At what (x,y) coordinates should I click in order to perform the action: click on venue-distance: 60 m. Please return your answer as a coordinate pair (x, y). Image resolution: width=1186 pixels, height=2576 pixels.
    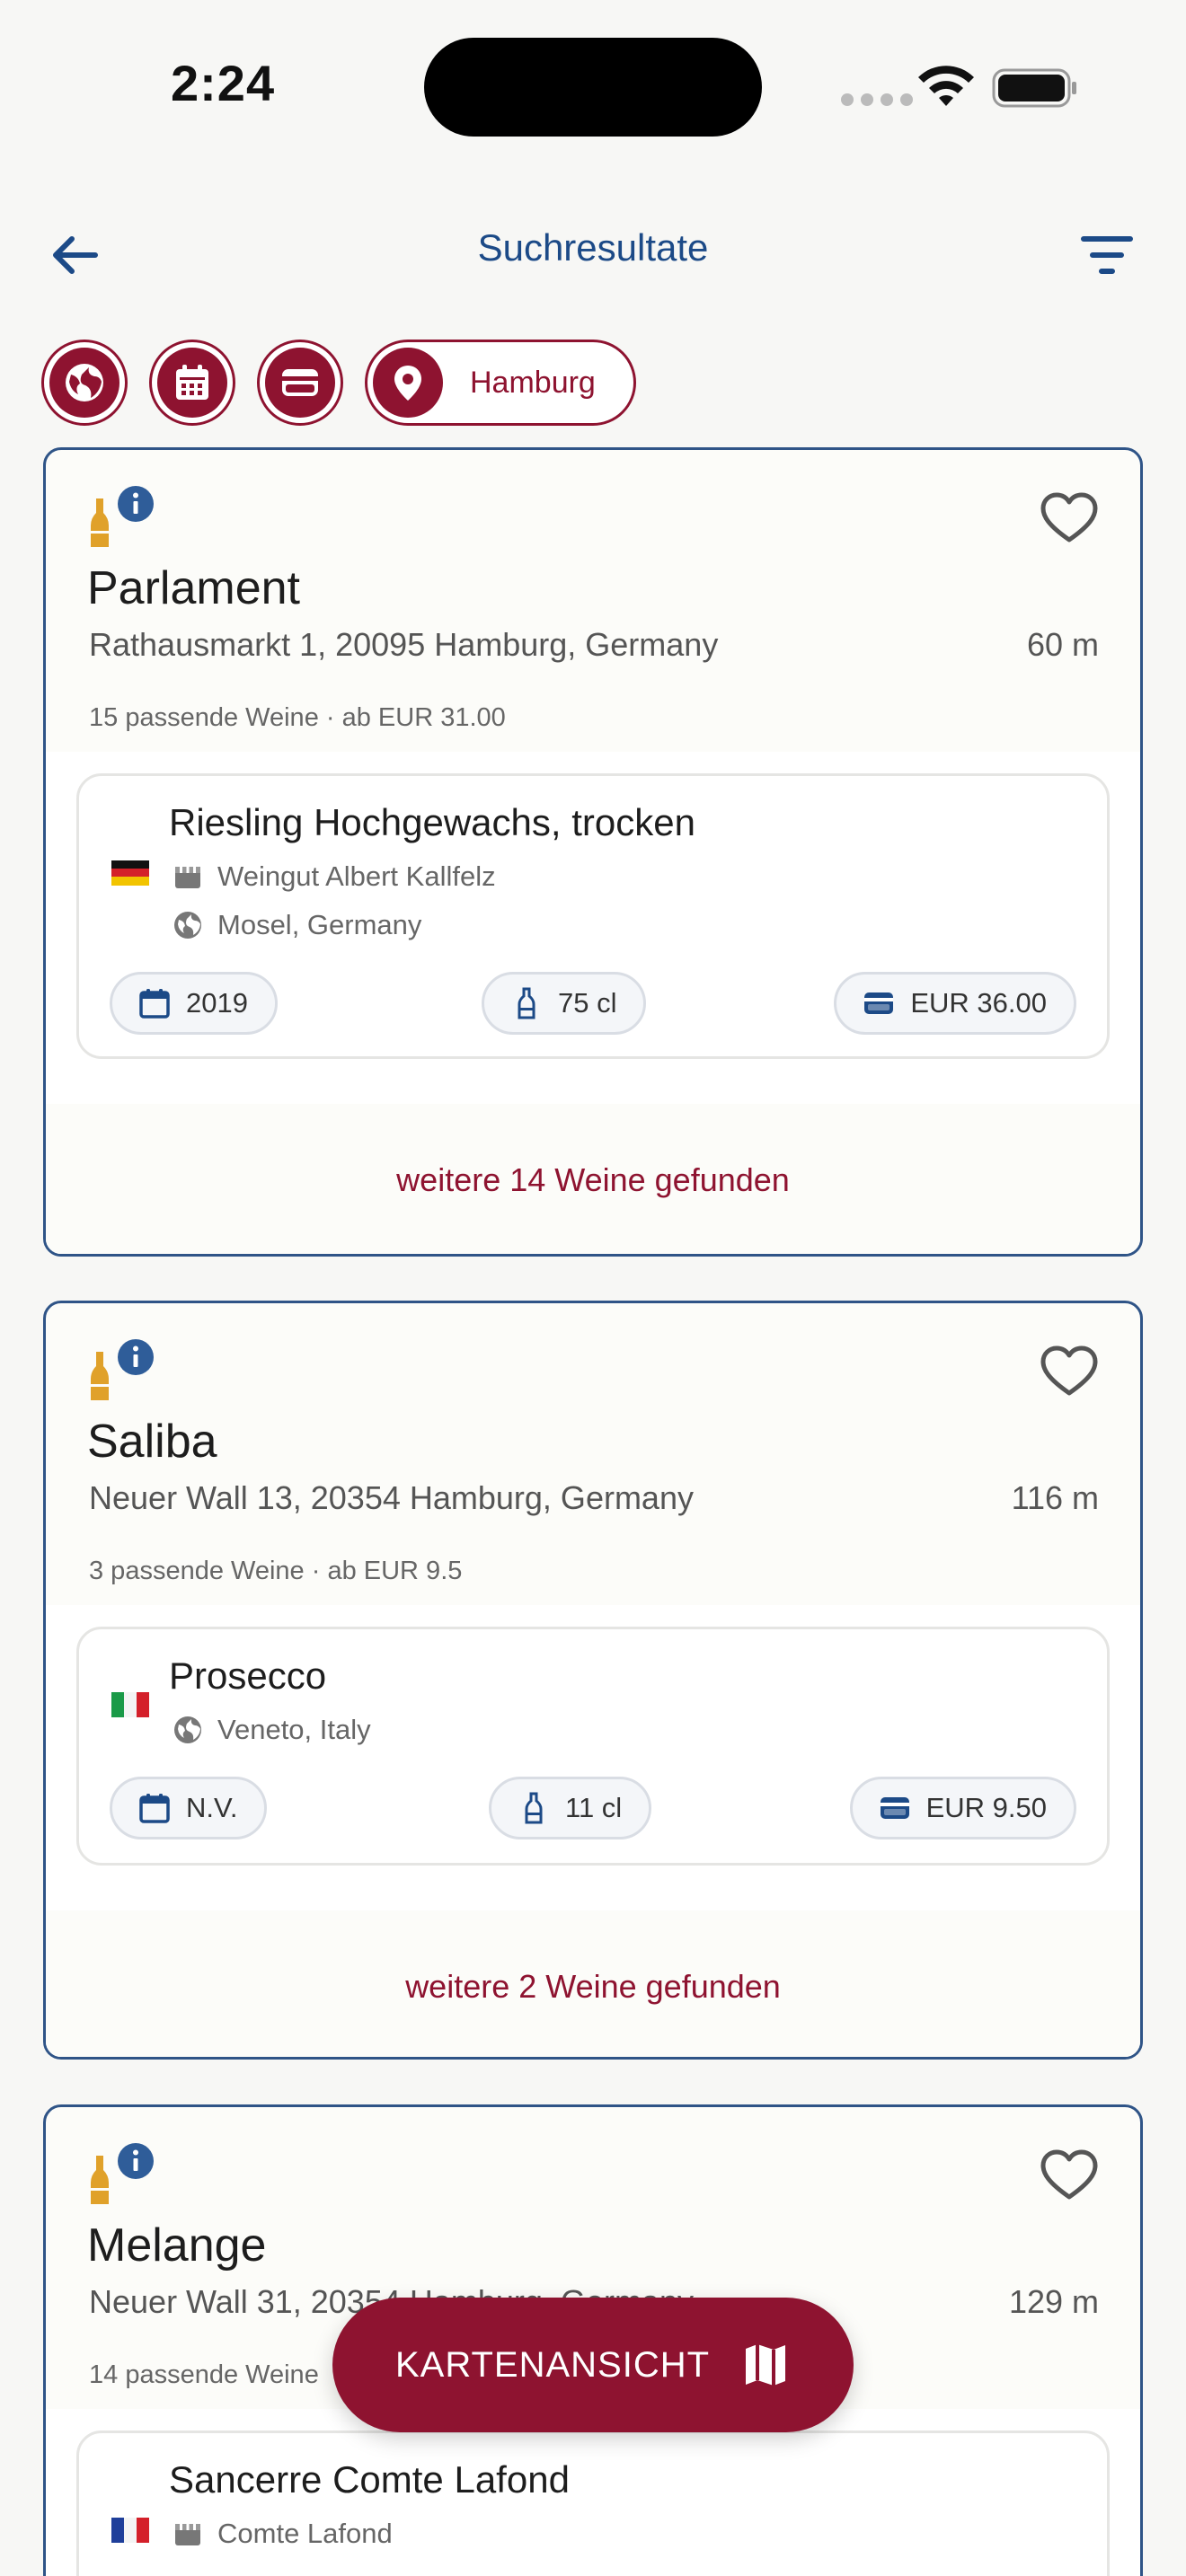
    Looking at the image, I should click on (1062, 644).